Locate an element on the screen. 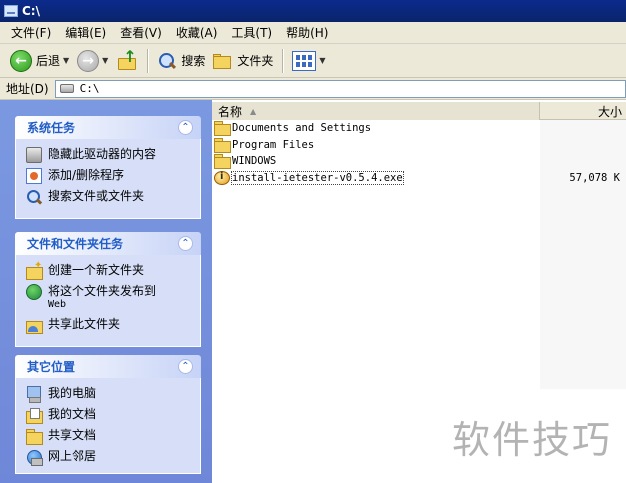 The width and height of the screenshot is (626, 483). file-row: install-ietester-v0.5.4.exe 57,078 K is located at coordinates (419, 178).